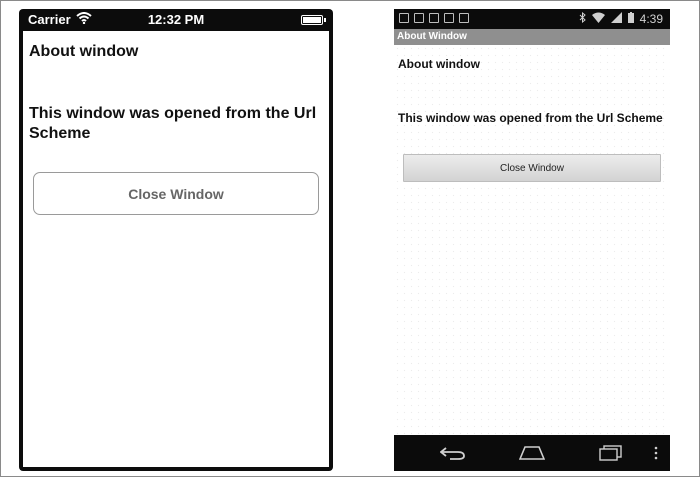 This screenshot has width=700, height=477. I want to click on message-notification-icon, so click(419, 18).